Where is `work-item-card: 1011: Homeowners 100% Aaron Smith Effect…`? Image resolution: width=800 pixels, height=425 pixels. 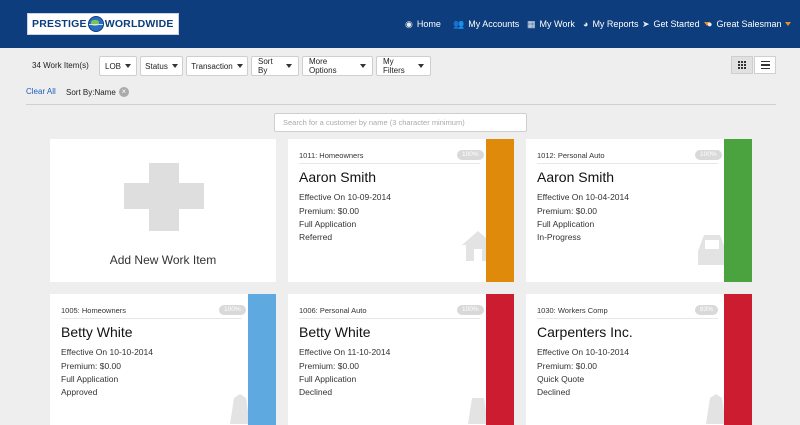 work-item-card: 1011: Homeowners 100% Aaron Smith Effect… is located at coordinates (401, 210).